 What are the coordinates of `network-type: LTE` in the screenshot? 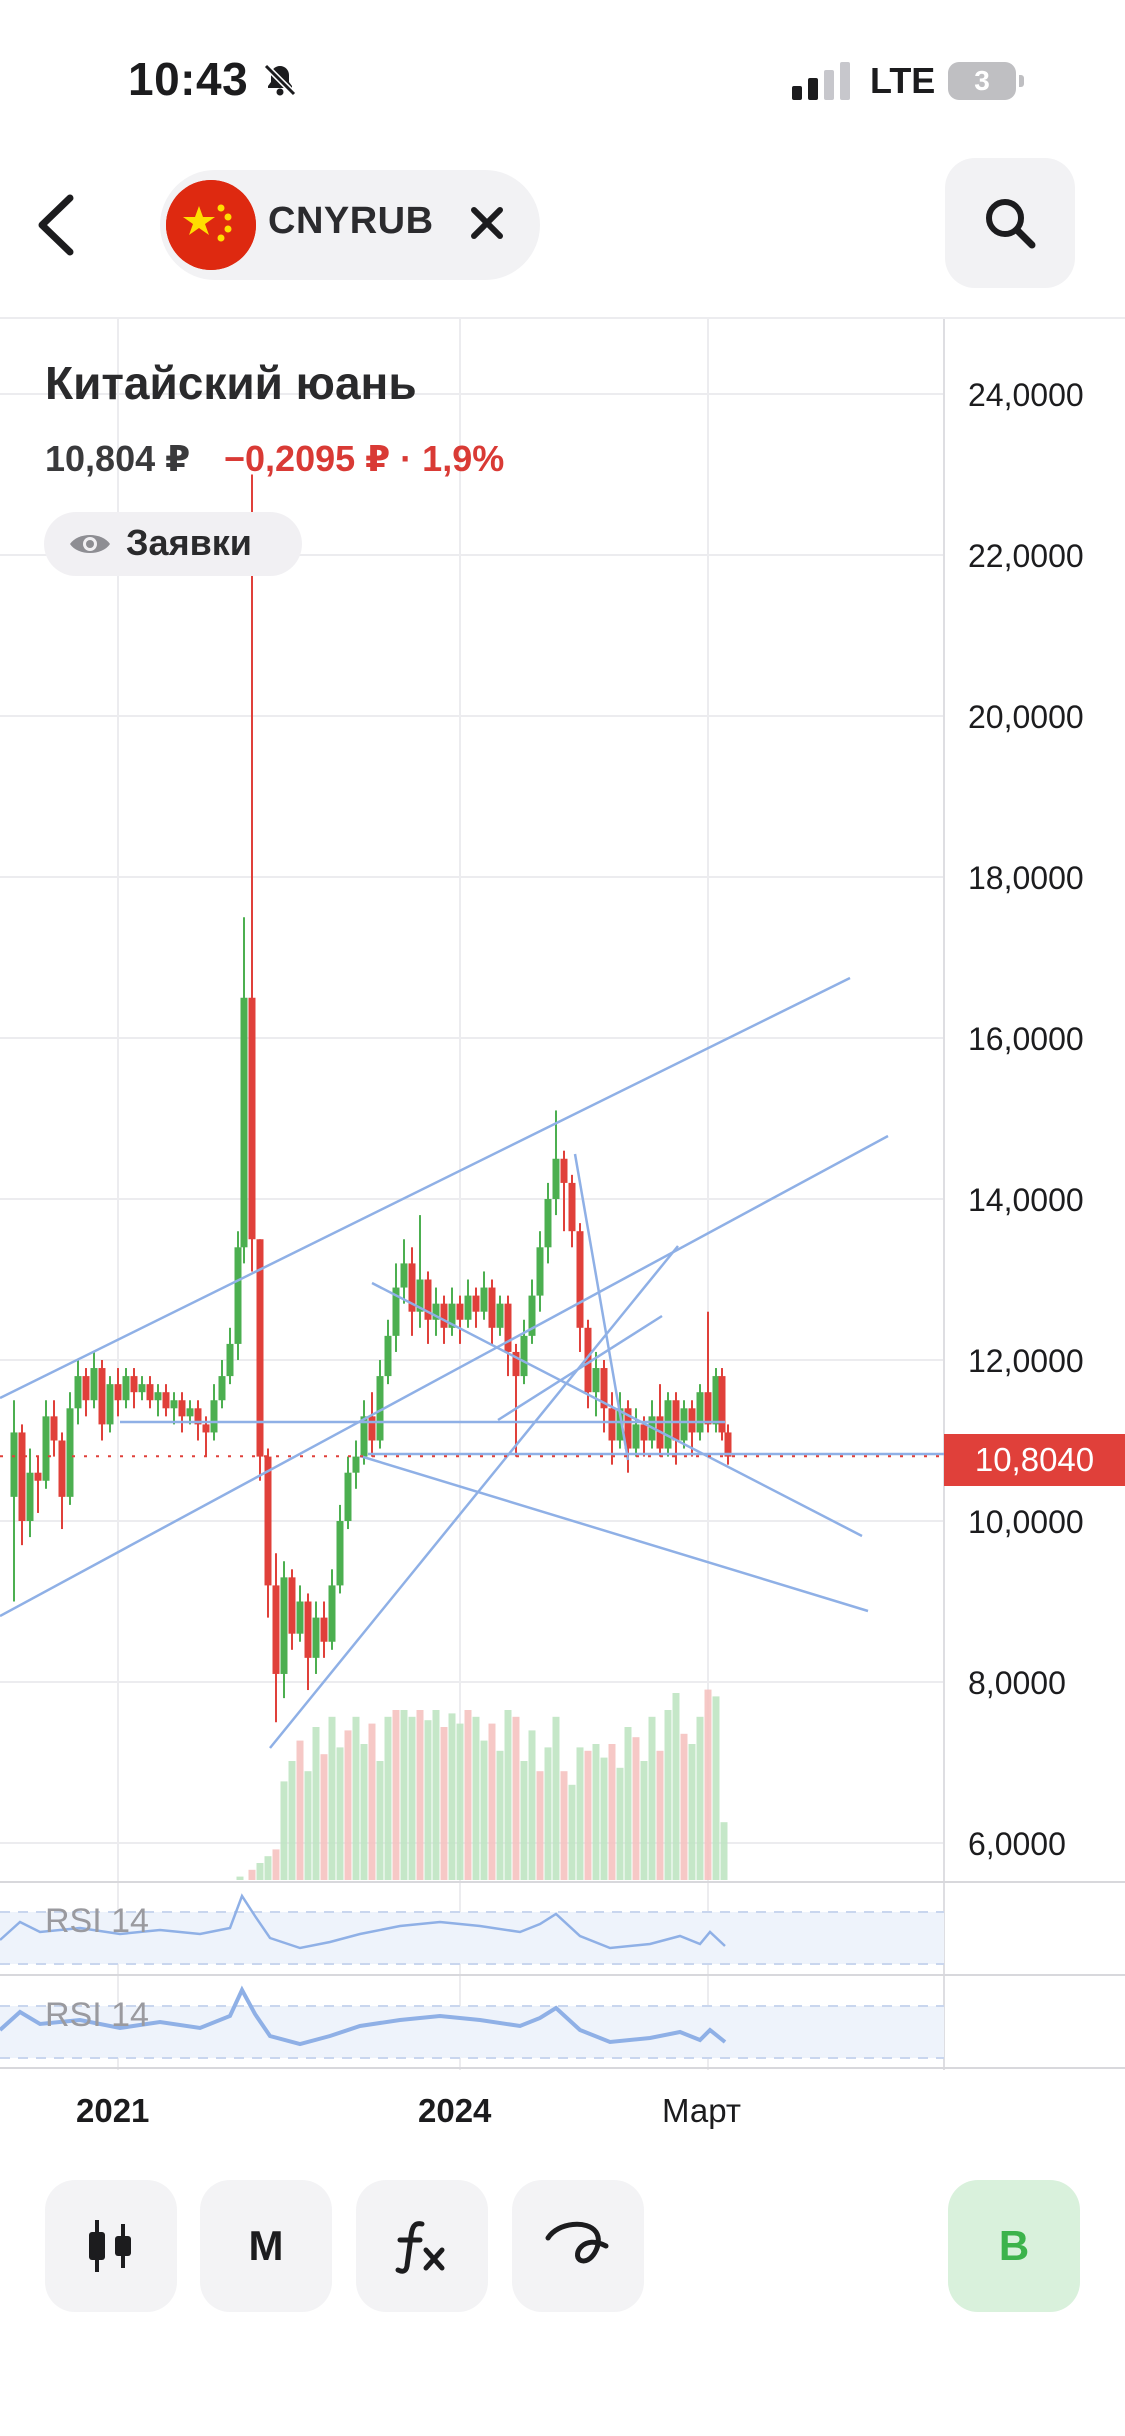 It's located at (903, 80).